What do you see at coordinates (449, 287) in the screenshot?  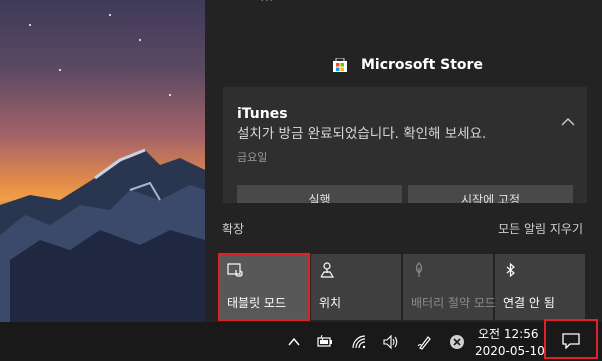 I see `quick-action-battery-saver: 배터리 절약 모드` at bounding box center [449, 287].